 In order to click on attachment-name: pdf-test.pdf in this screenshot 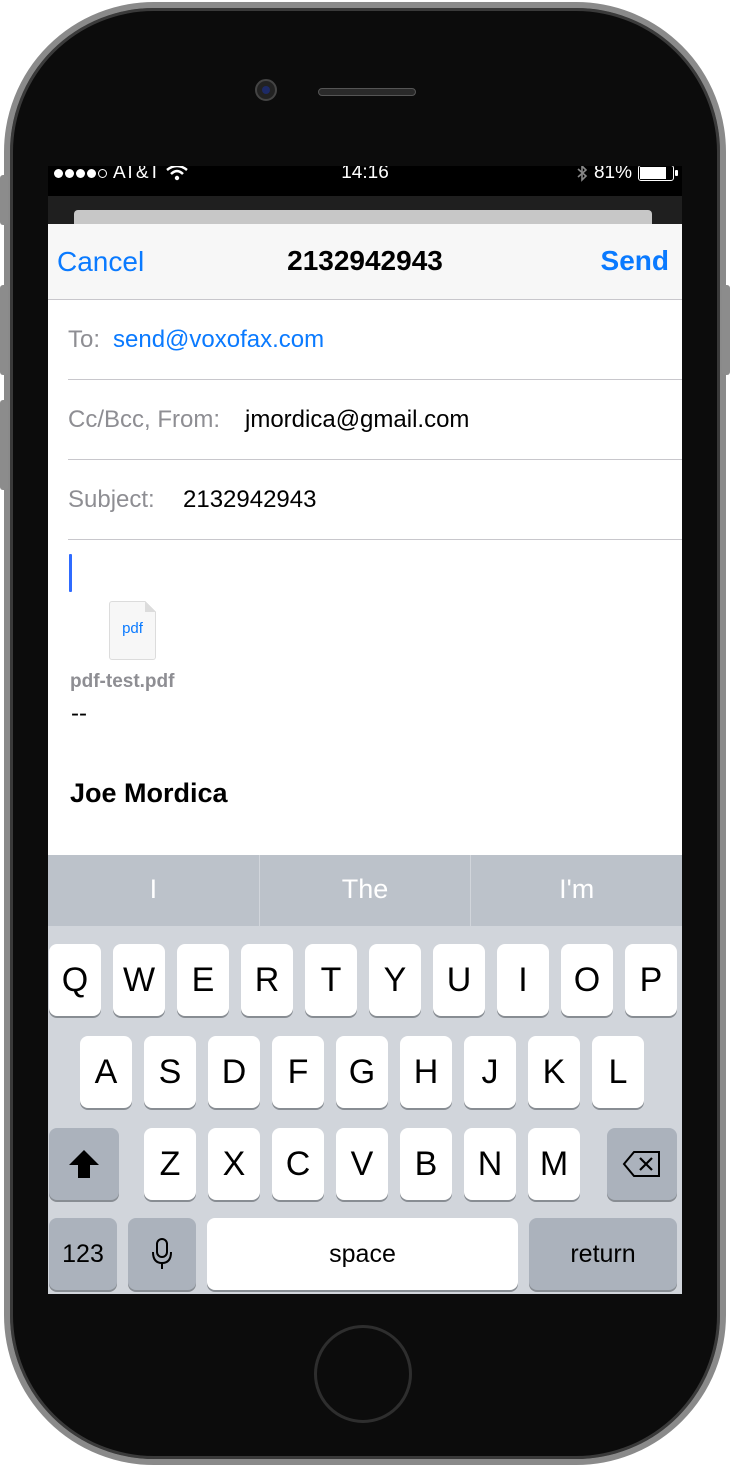, I will do `click(122, 681)`.